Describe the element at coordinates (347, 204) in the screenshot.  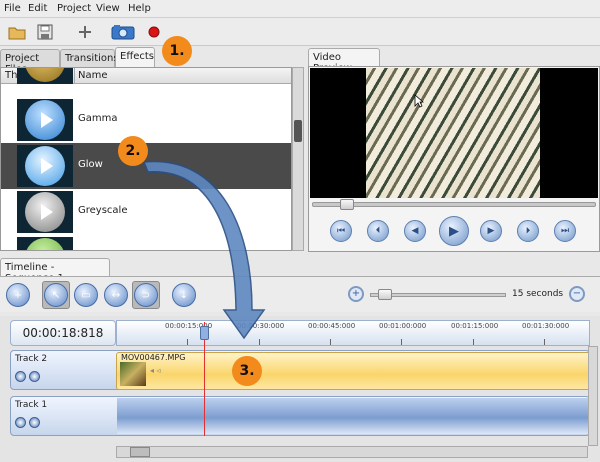
I see `preview-seek-handle` at that location.